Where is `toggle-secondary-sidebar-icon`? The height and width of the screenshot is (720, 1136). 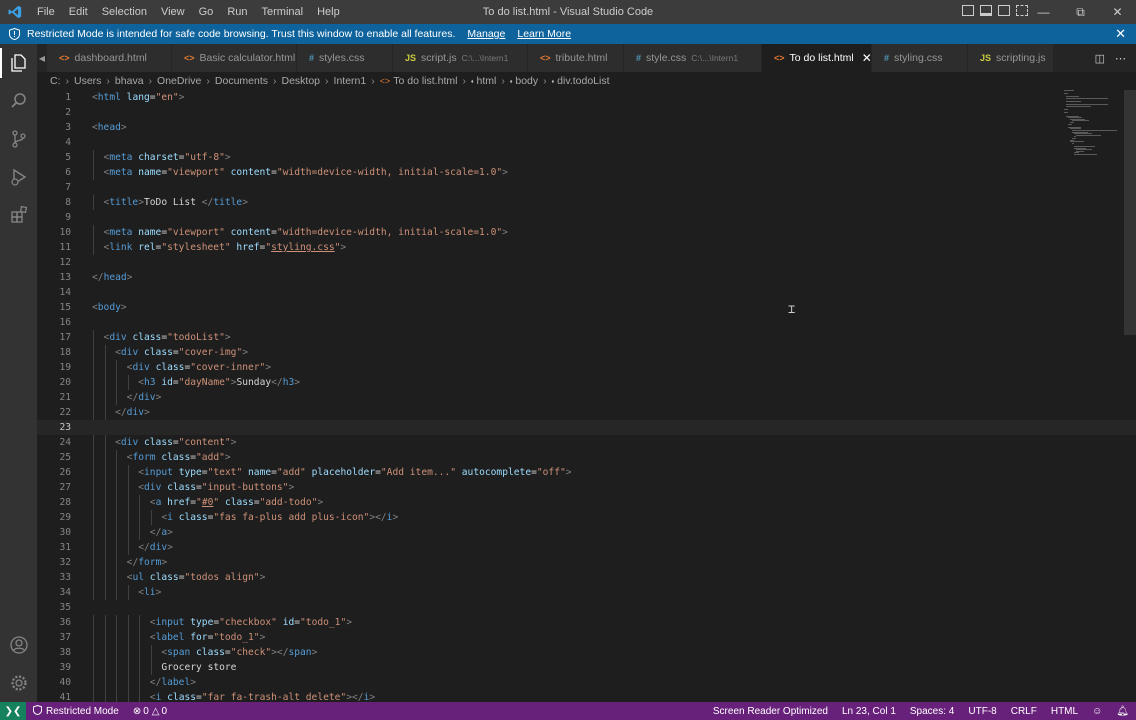
toggle-secondary-sidebar-icon is located at coordinates (1004, 10).